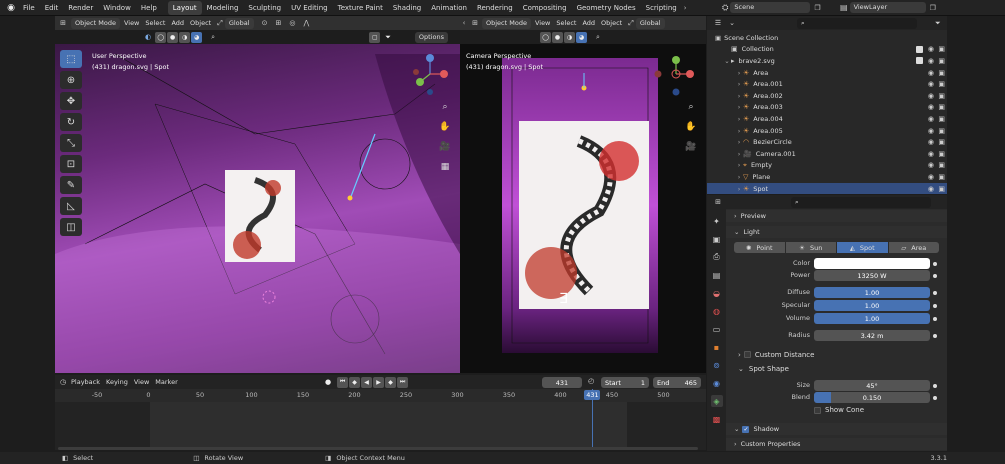  I want to click on outliner-row-collection: ▣ Collection ◉ ▣, so click(827, 50).